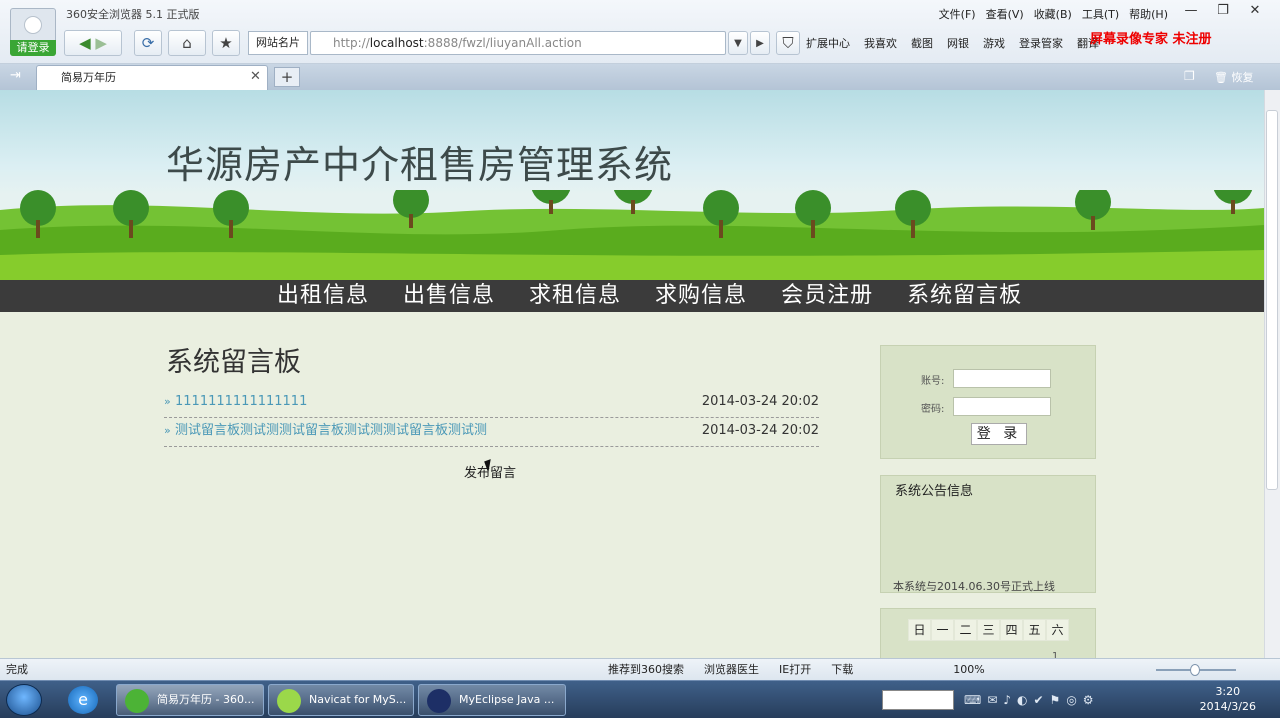 The image size is (1280, 718). Describe the element at coordinates (15, 75) in the screenshot. I see `sidebar-toggle-icon: ⇥` at that location.